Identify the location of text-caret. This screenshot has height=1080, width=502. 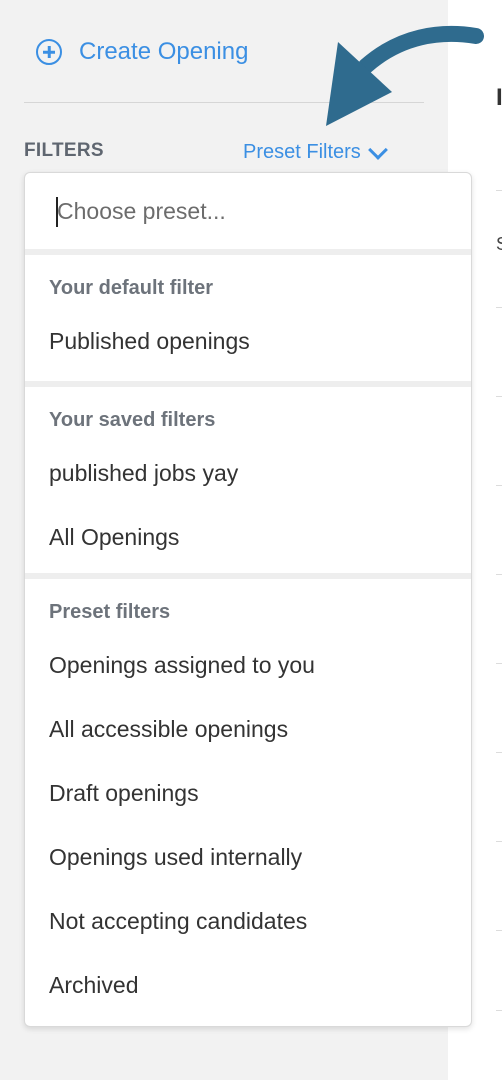
(57, 212).